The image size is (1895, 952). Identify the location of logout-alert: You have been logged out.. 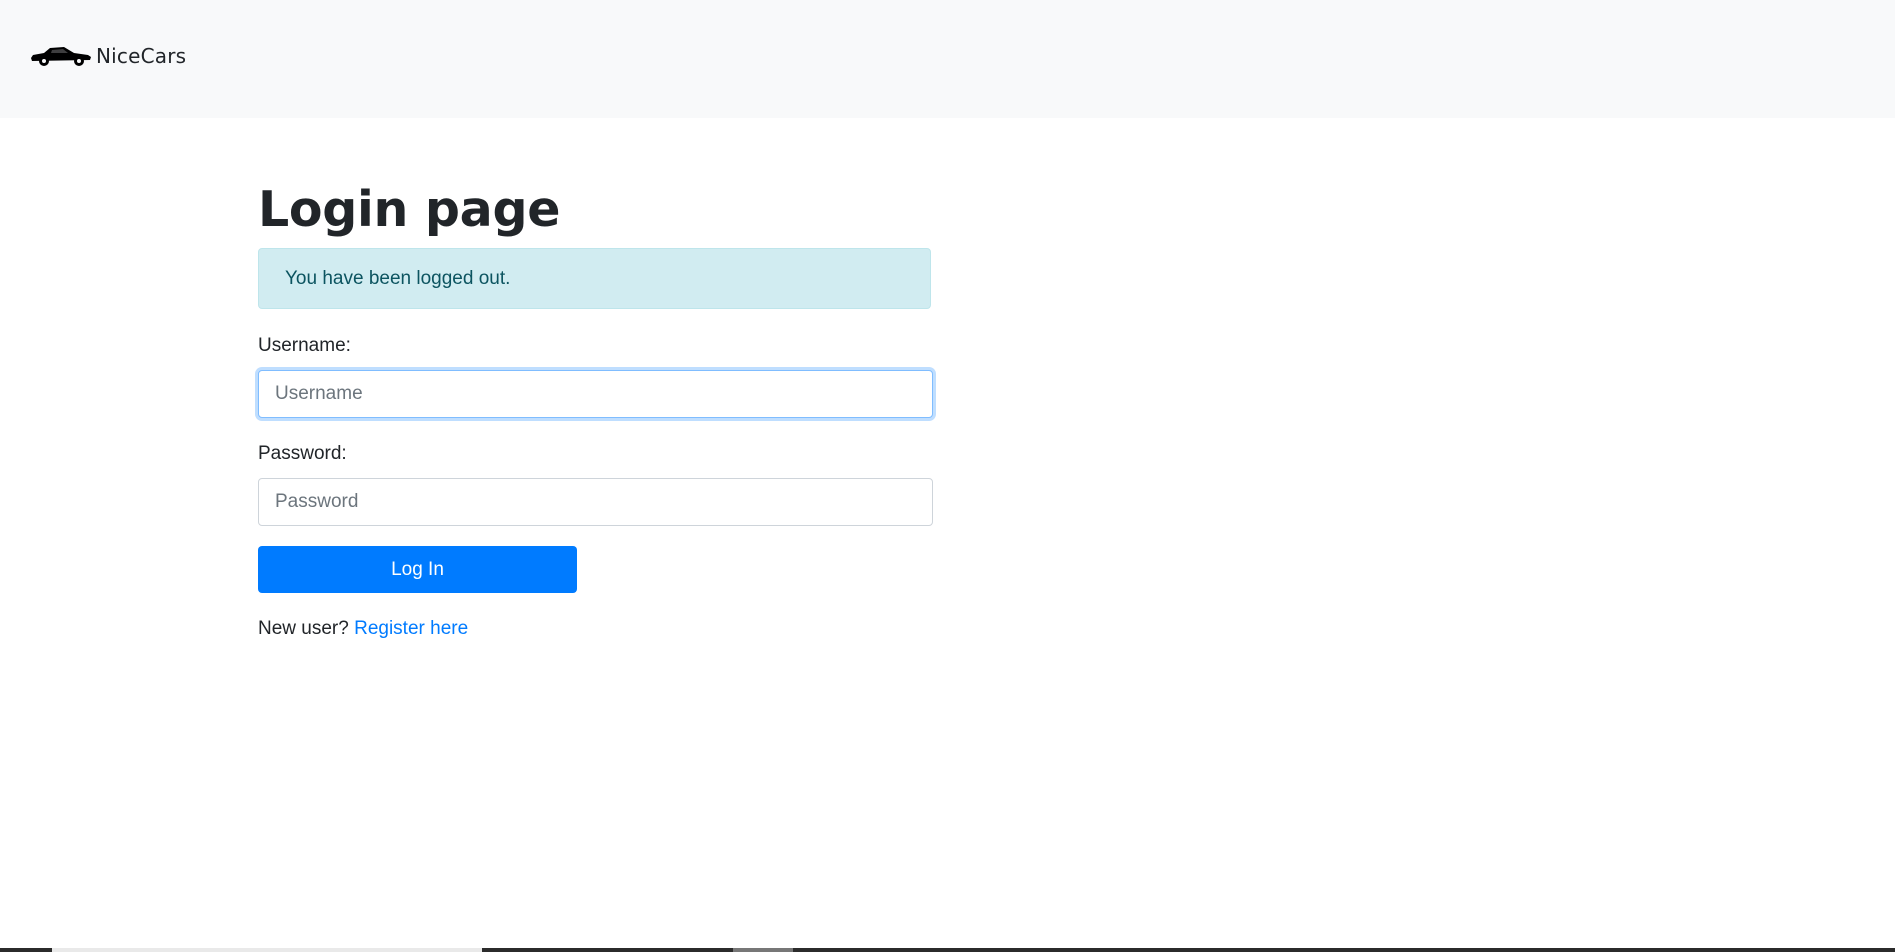
(594, 278).